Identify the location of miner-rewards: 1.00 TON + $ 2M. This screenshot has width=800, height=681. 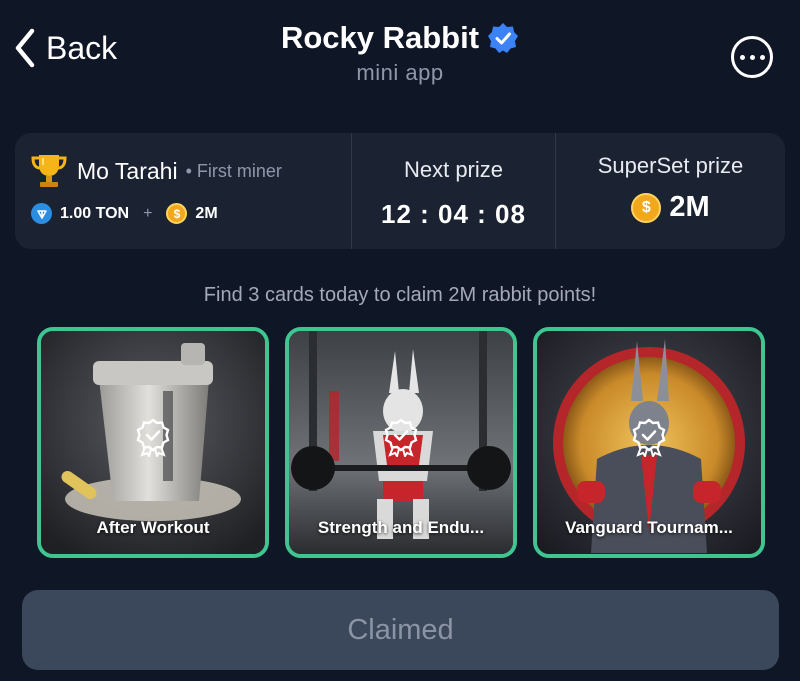
(190, 213).